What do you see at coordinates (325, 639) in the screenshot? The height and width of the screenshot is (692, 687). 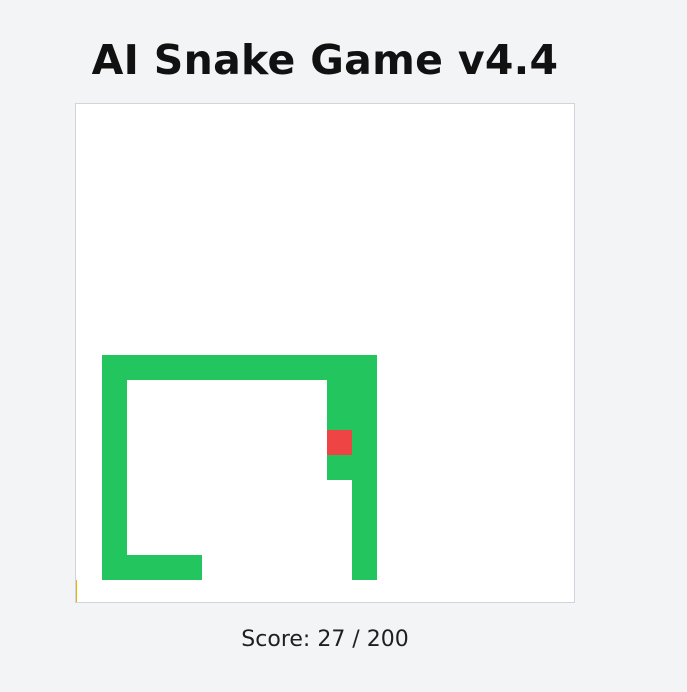 I see `score-display: Score: 27 / 200` at bounding box center [325, 639].